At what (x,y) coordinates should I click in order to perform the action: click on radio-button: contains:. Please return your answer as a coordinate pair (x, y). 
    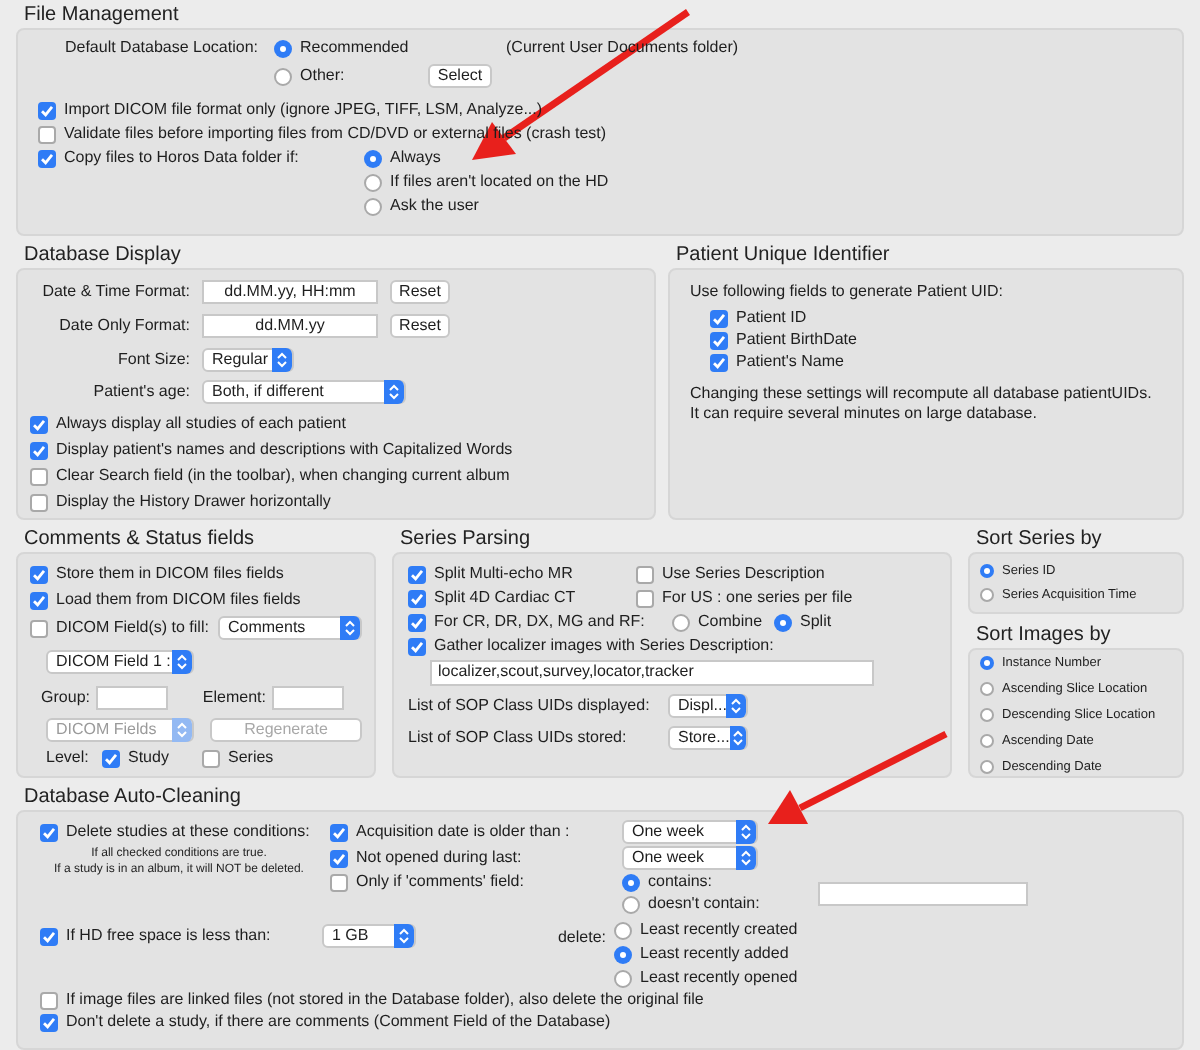
    Looking at the image, I should click on (720, 882).